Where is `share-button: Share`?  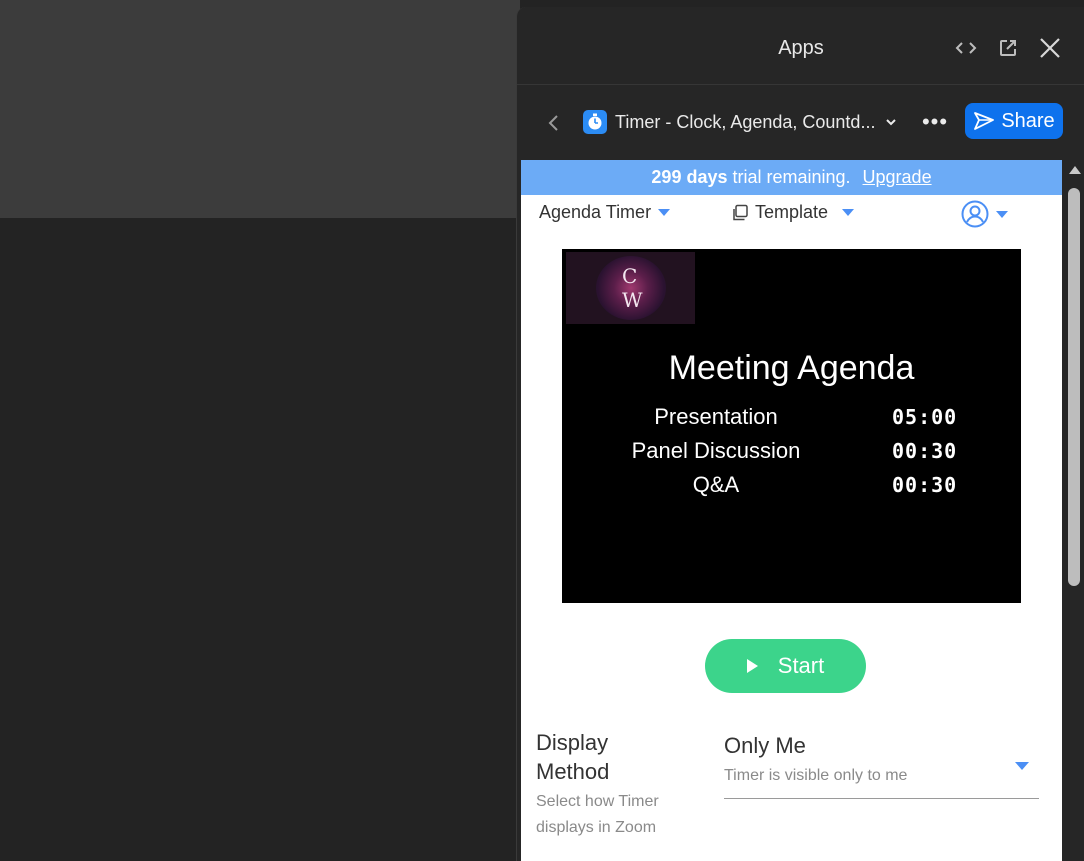
share-button: Share is located at coordinates (1014, 121).